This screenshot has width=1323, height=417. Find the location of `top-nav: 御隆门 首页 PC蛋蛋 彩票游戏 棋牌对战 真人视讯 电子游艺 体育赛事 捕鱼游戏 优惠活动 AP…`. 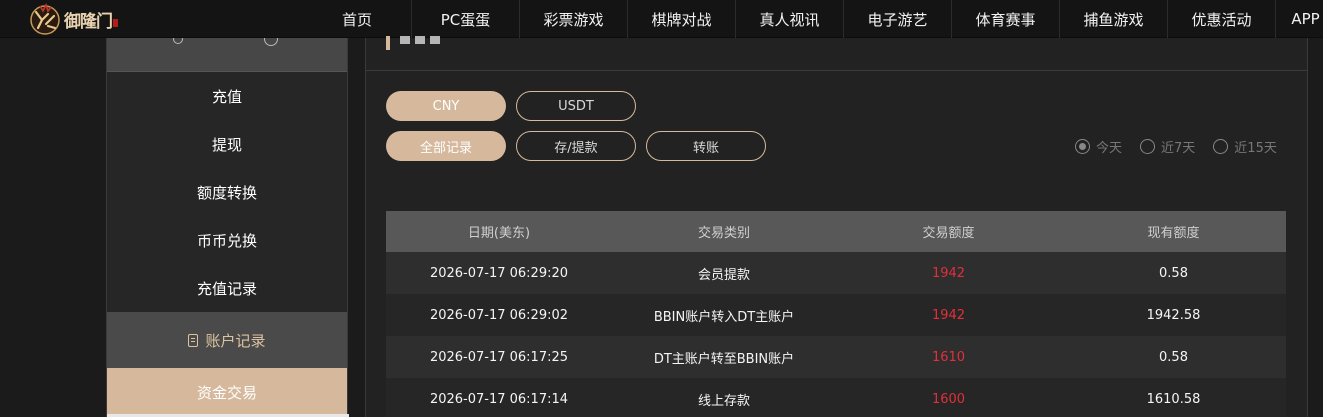

top-nav: 御隆门 首页 PC蛋蛋 彩票游戏 棋牌对战 真人视讯 电子游艺 体育赛事 捕鱼游戏 优惠活动 AP… is located at coordinates (661, 19).